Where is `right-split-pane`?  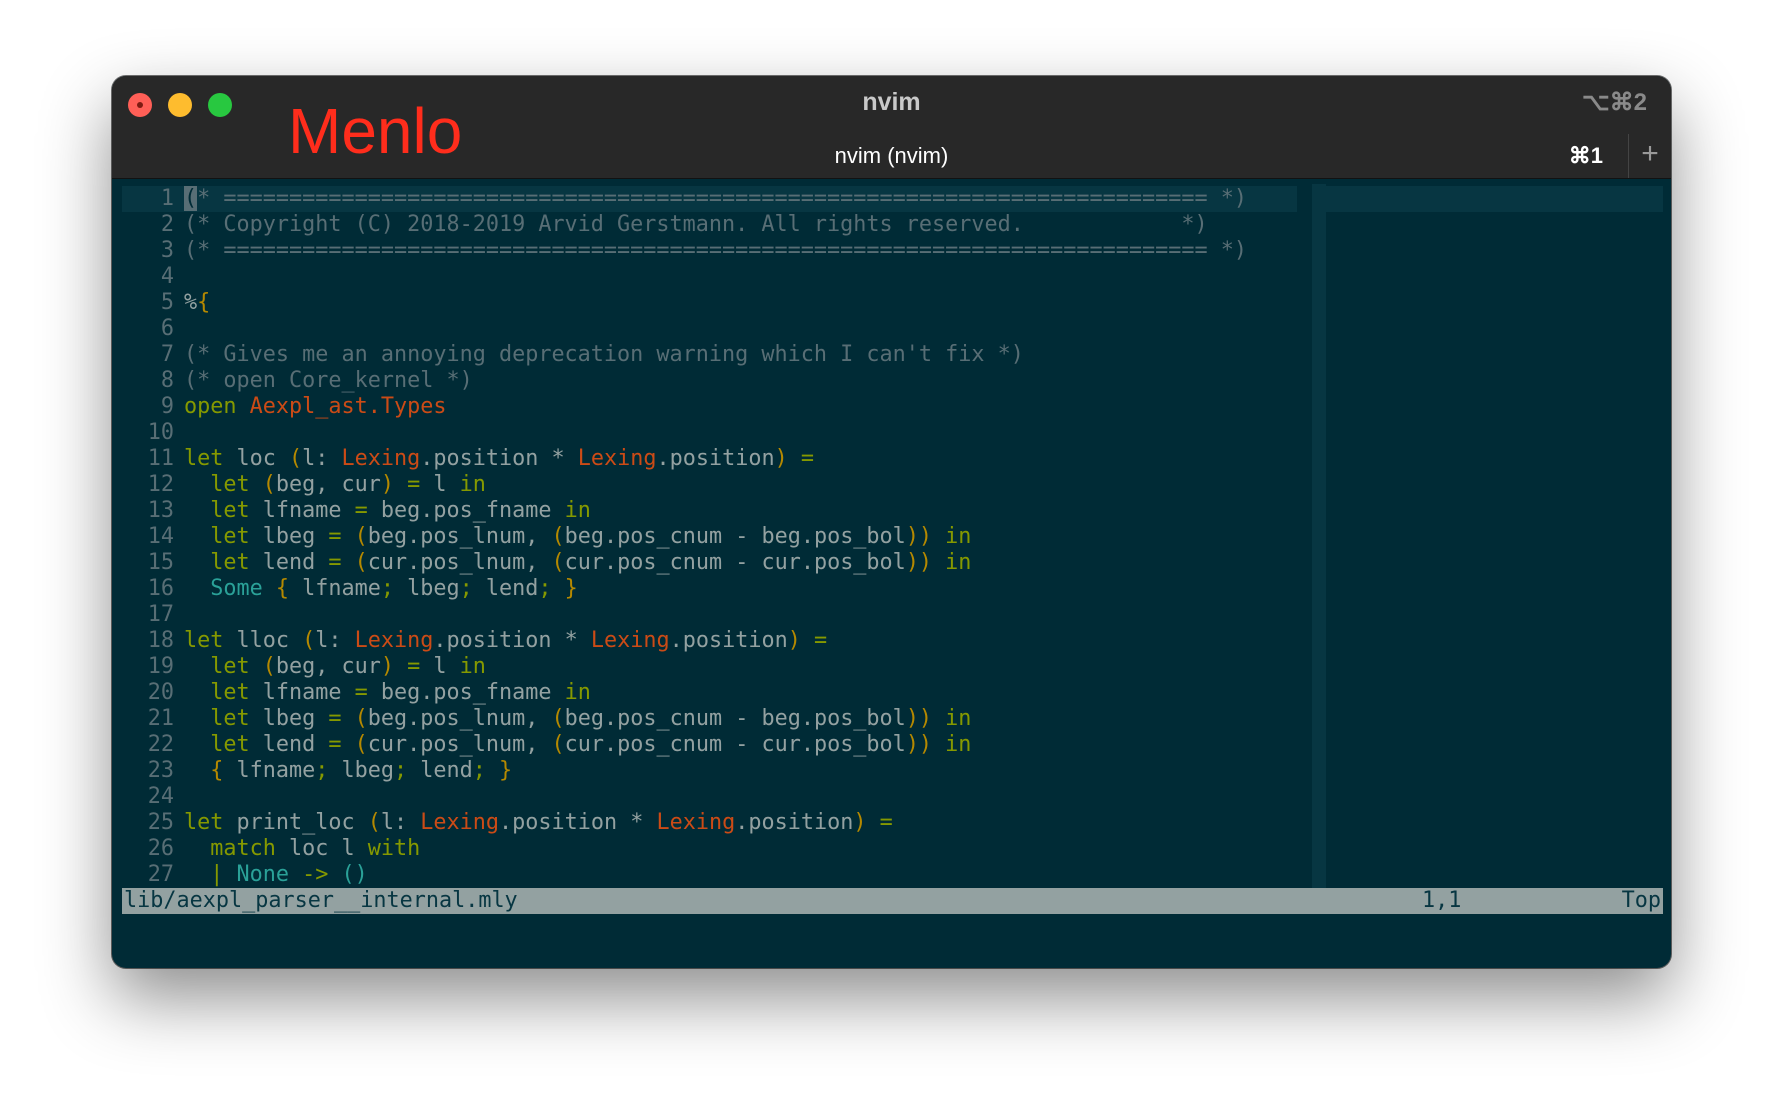 right-split-pane is located at coordinates (1487, 539).